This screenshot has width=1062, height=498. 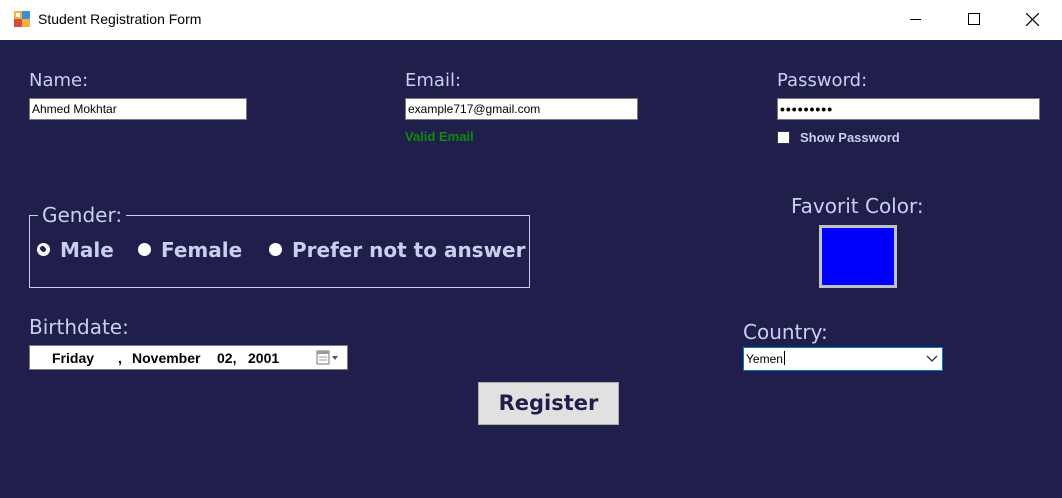 I want to click on birthdate-day: 02,, so click(x=227, y=358).